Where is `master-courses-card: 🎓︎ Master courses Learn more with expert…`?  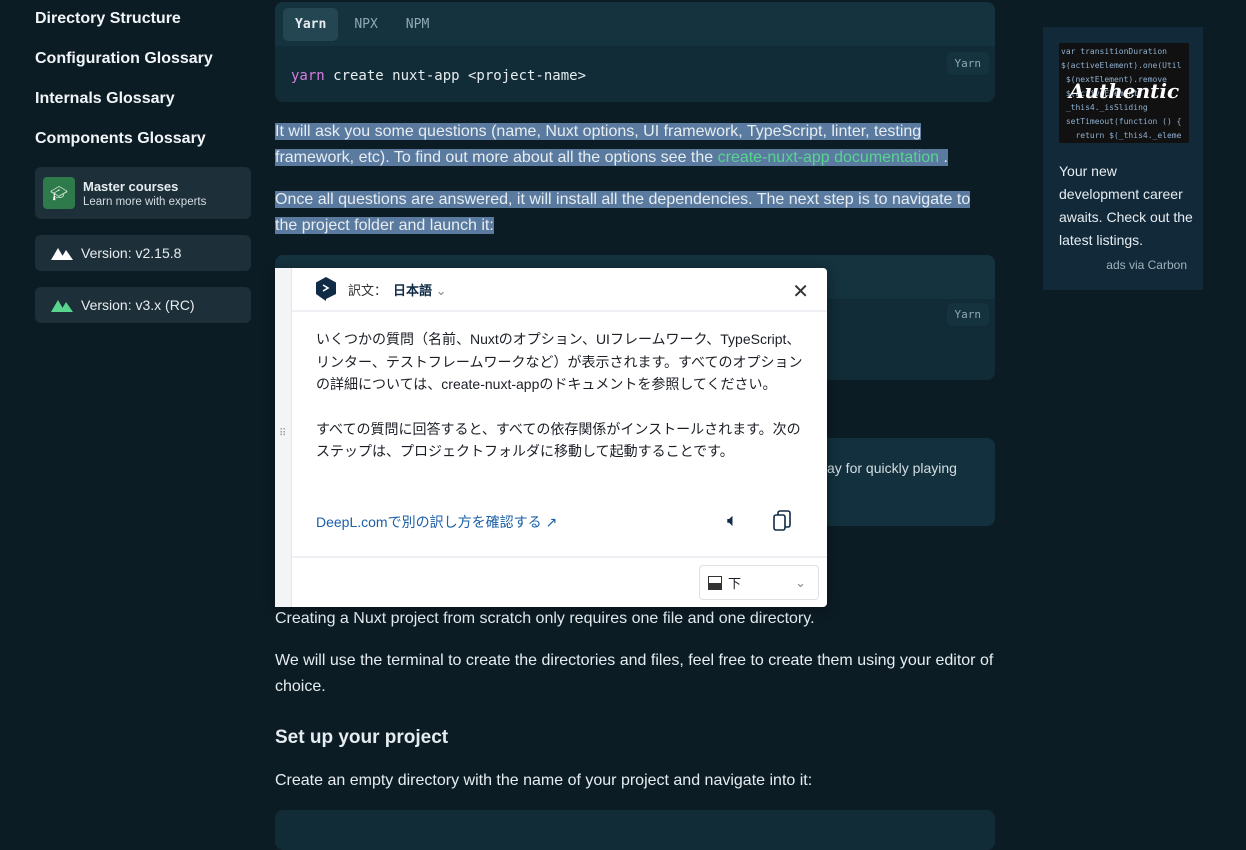
master-courses-card: 🎓︎ Master courses Learn more with expert… is located at coordinates (143, 193).